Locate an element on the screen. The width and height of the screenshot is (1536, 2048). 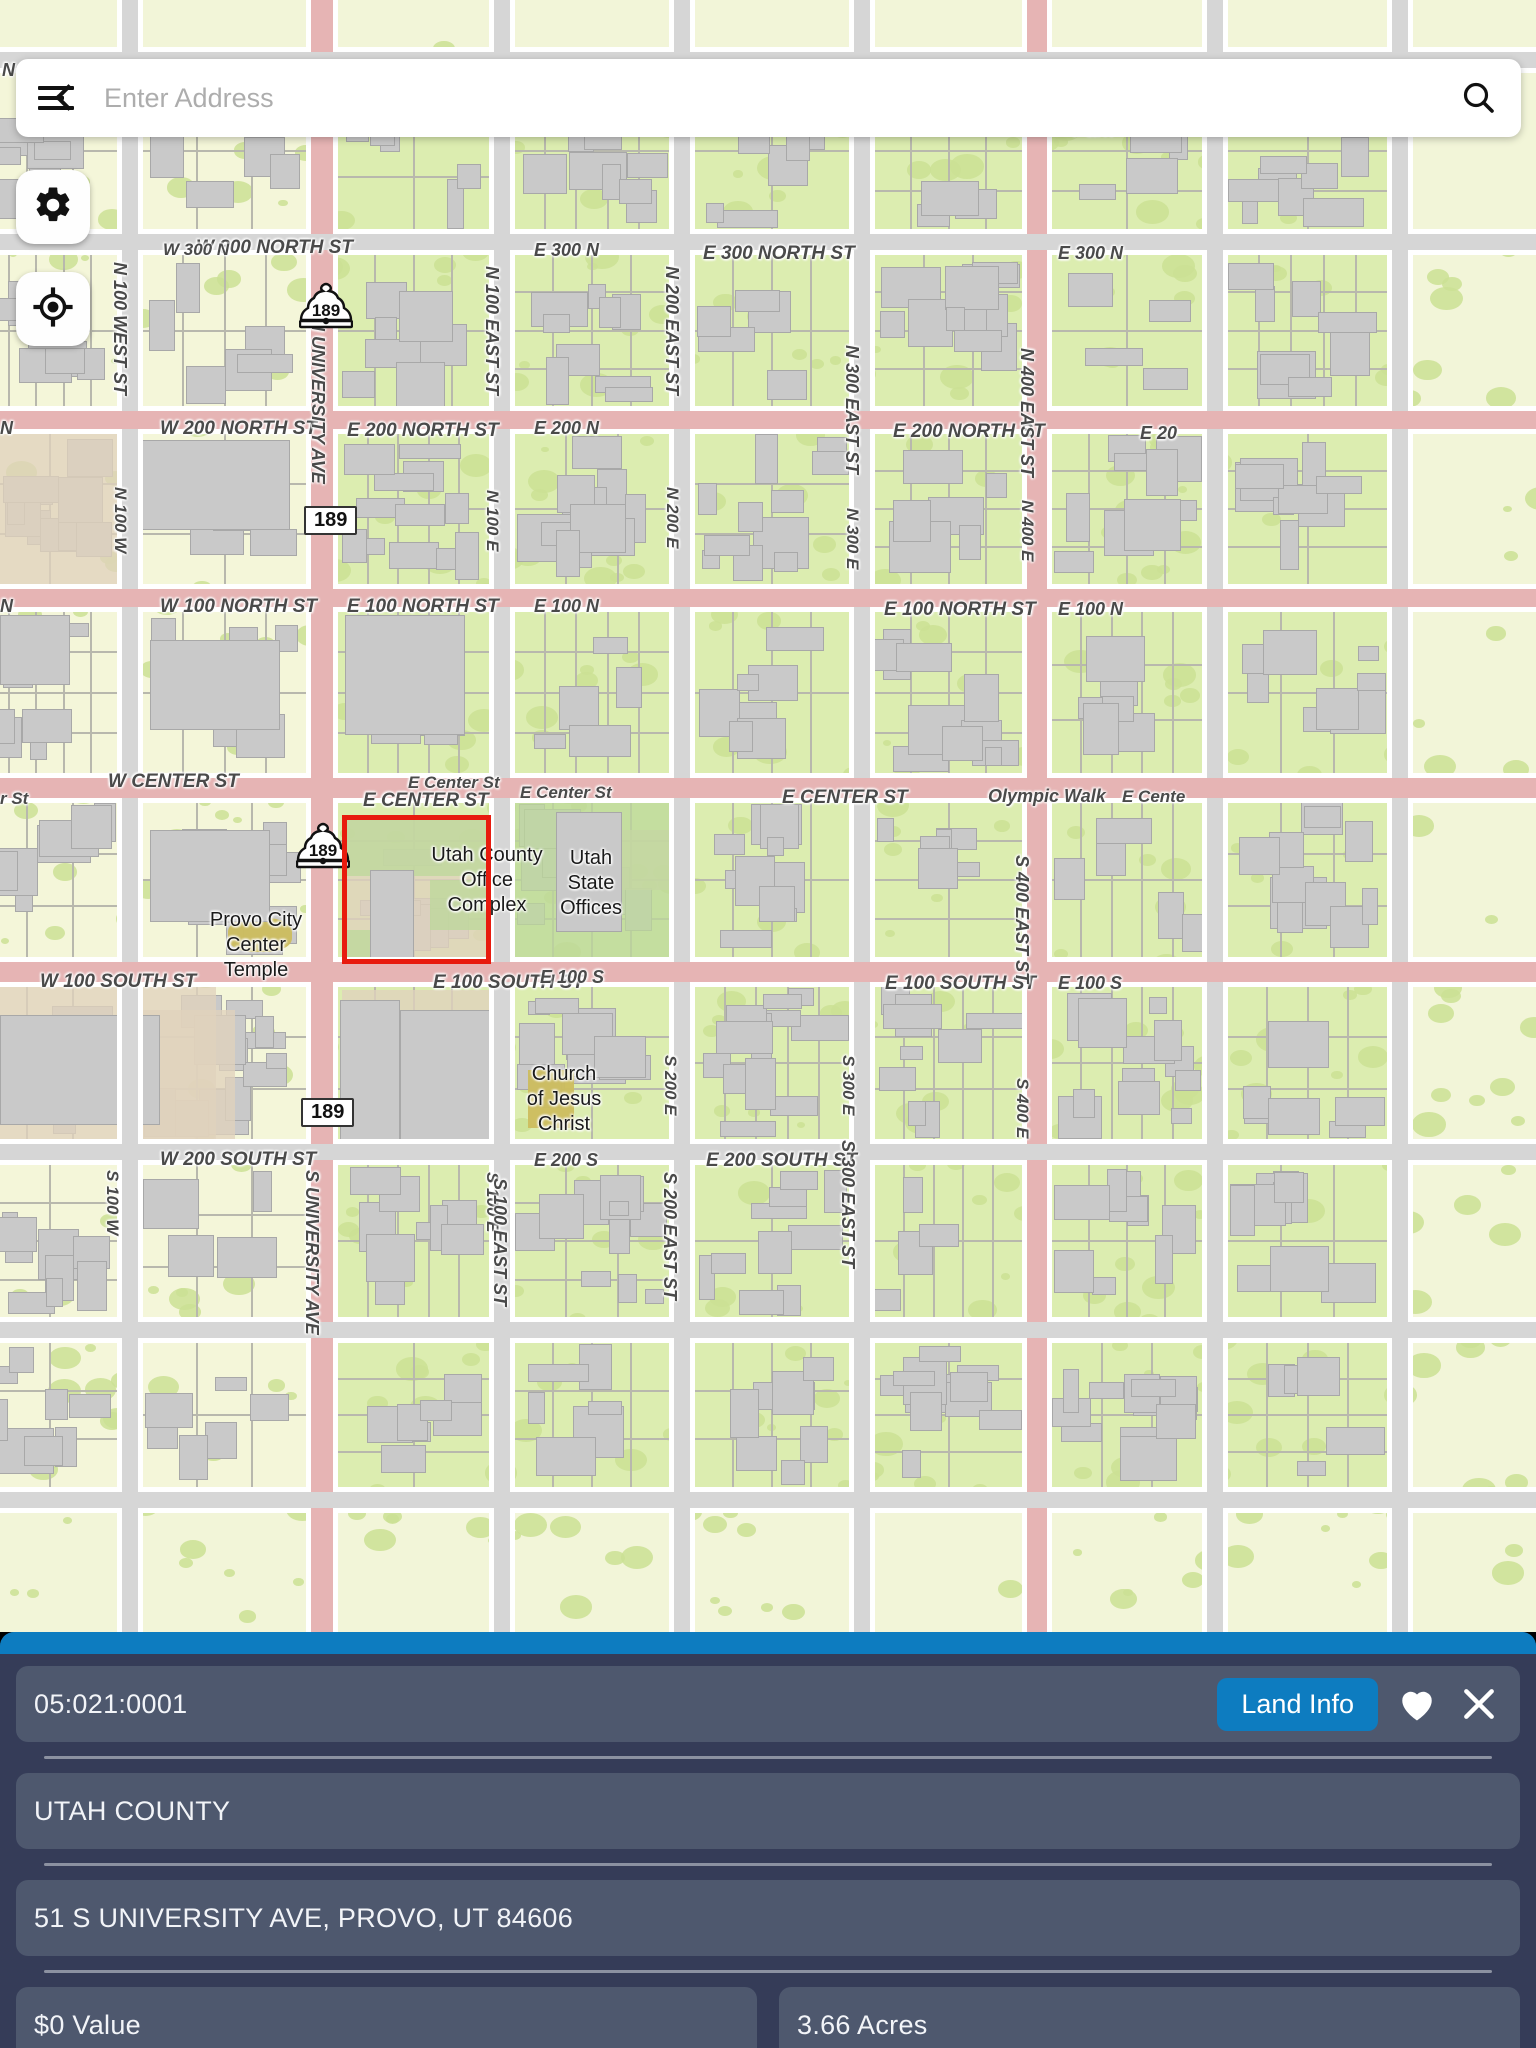
street-label: N 400 EAST ST is located at coordinates (1027, 413).